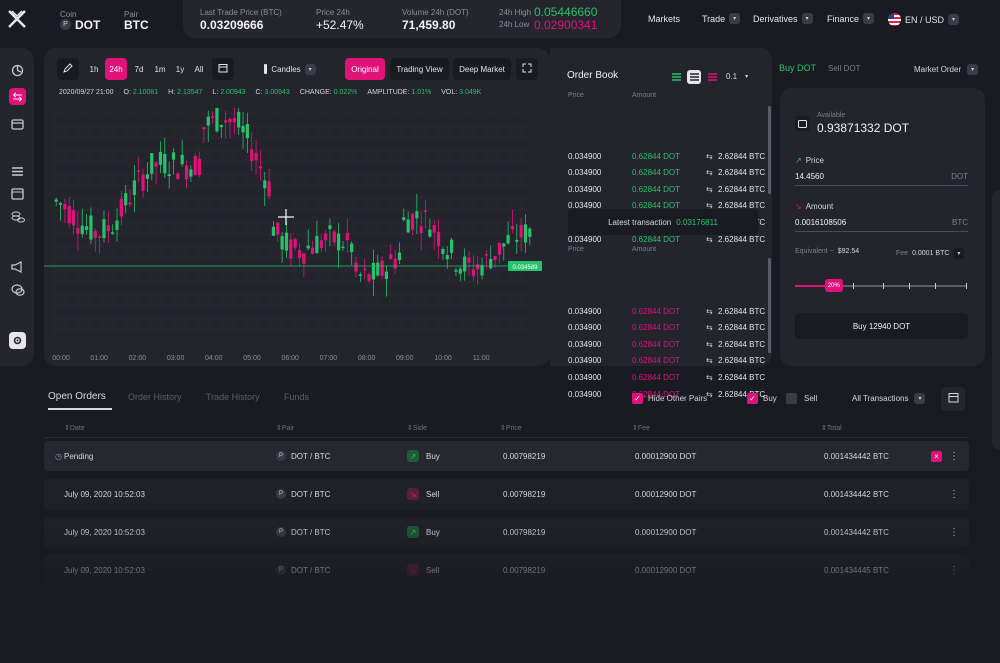  I want to click on coin-value: DOT, so click(87, 25).